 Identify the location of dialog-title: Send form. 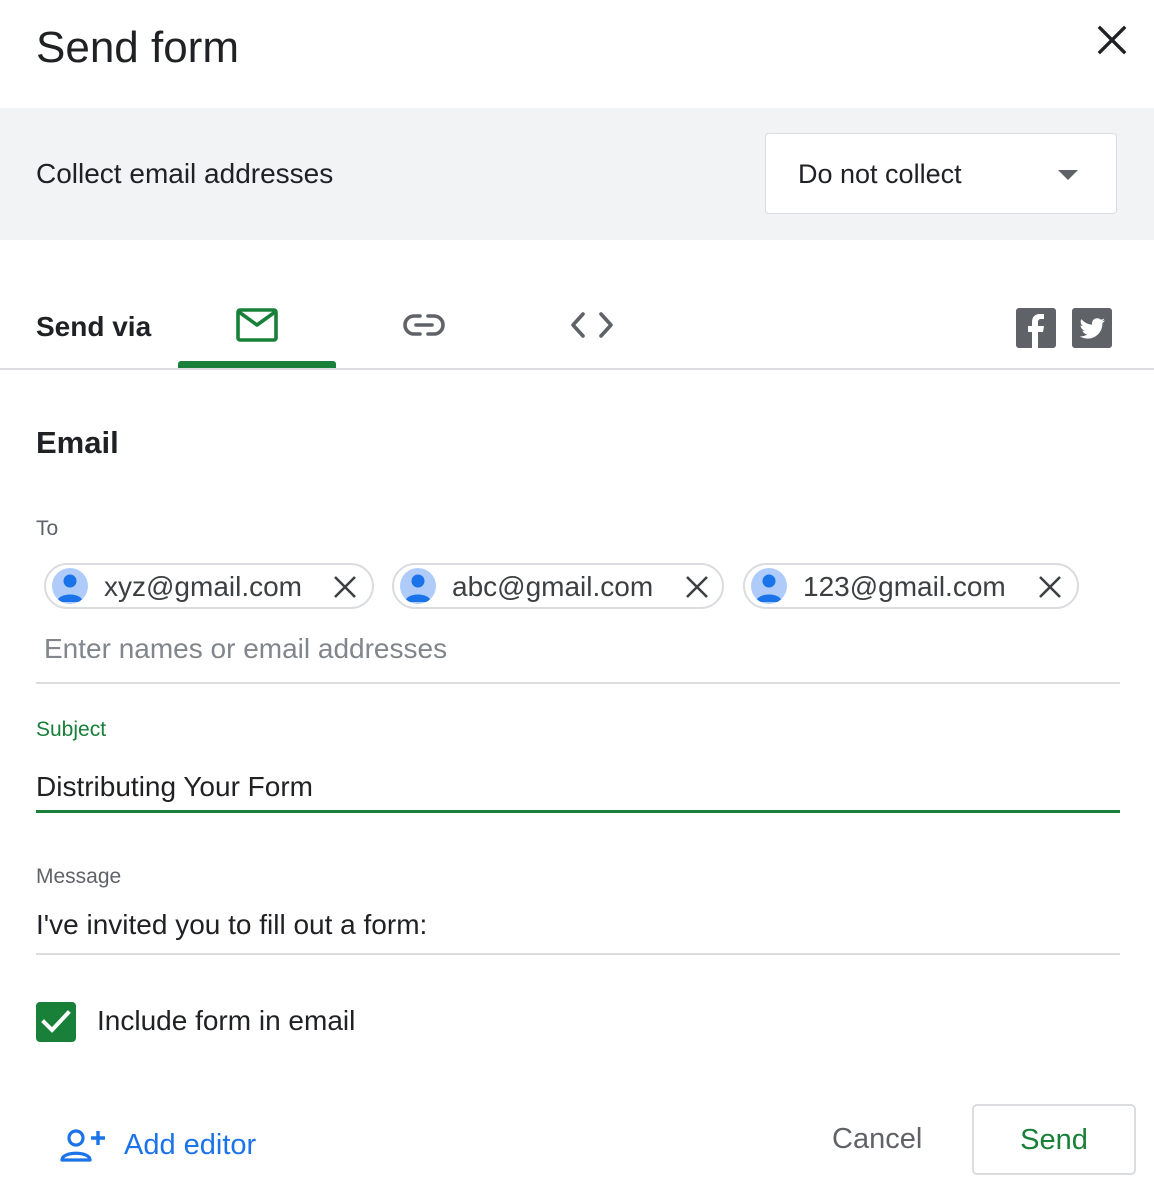
(137, 47).